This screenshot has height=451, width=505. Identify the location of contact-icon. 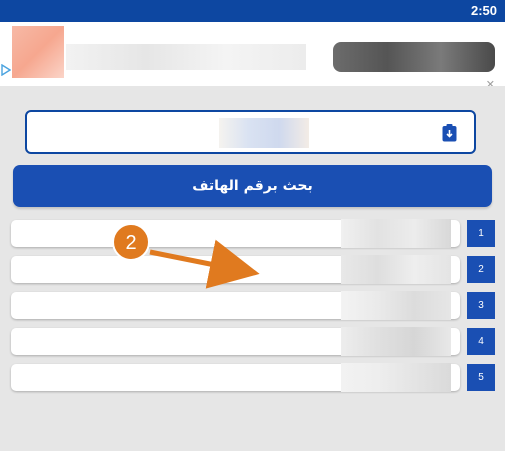
(449, 133).